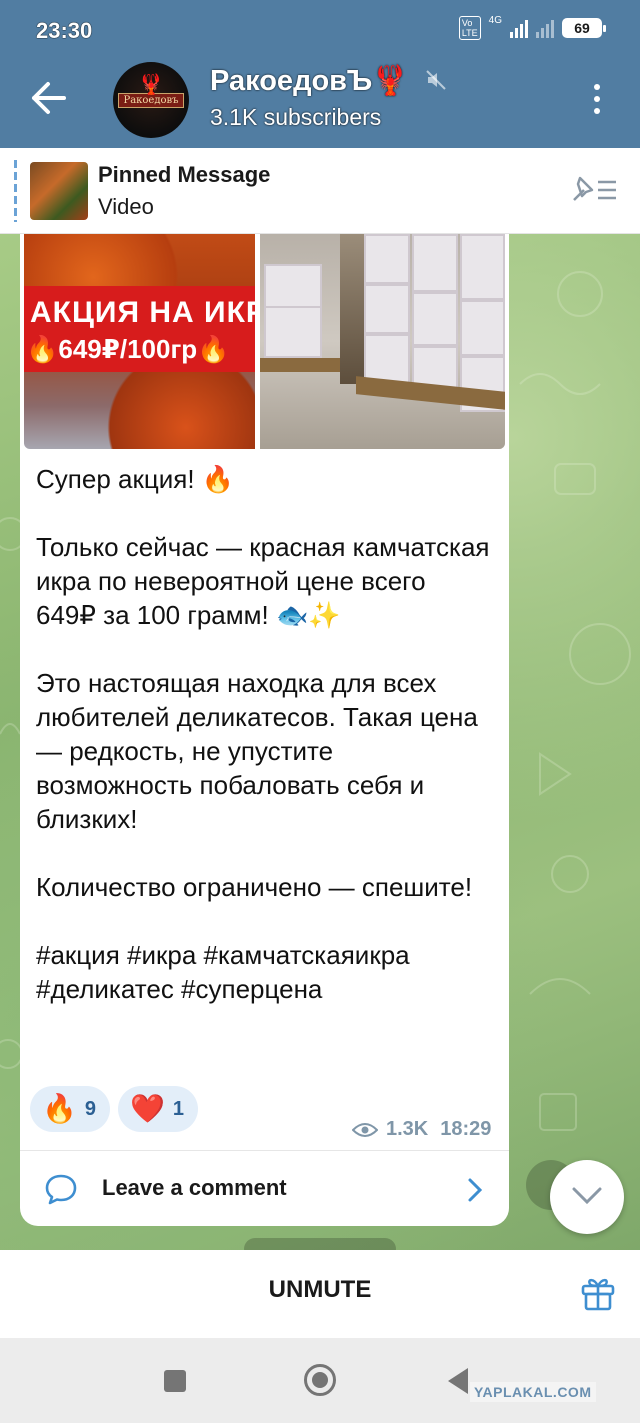  What do you see at coordinates (142, 312) in the screenshot?
I see `promo-line-1: АКЦИЯ НА ИКРУ` at bounding box center [142, 312].